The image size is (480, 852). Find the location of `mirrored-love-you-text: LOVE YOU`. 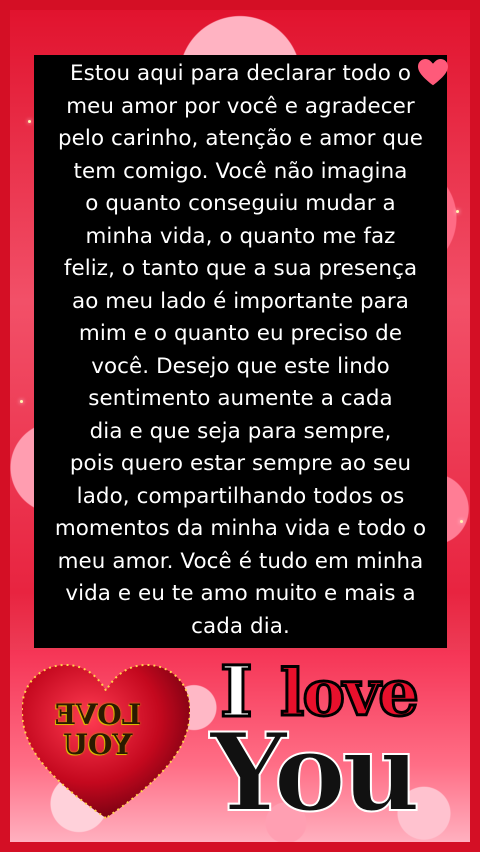

mirrored-love-you-text: LOVE YOU is located at coordinates (98, 729).